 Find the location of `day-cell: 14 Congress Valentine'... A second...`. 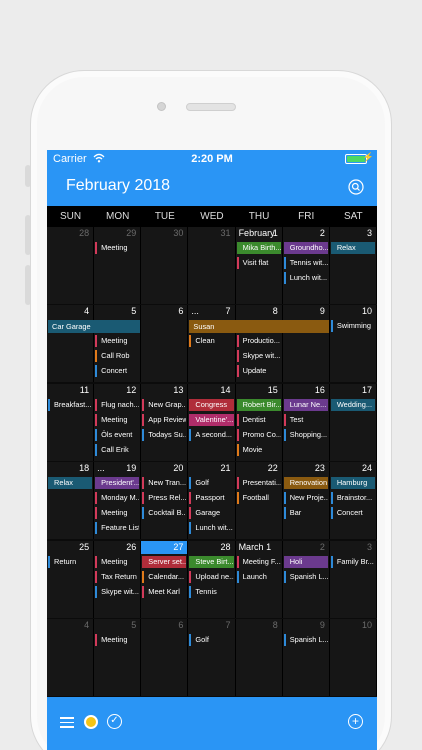

day-cell: 14 Congress Valentine'... A second... is located at coordinates (212, 422).